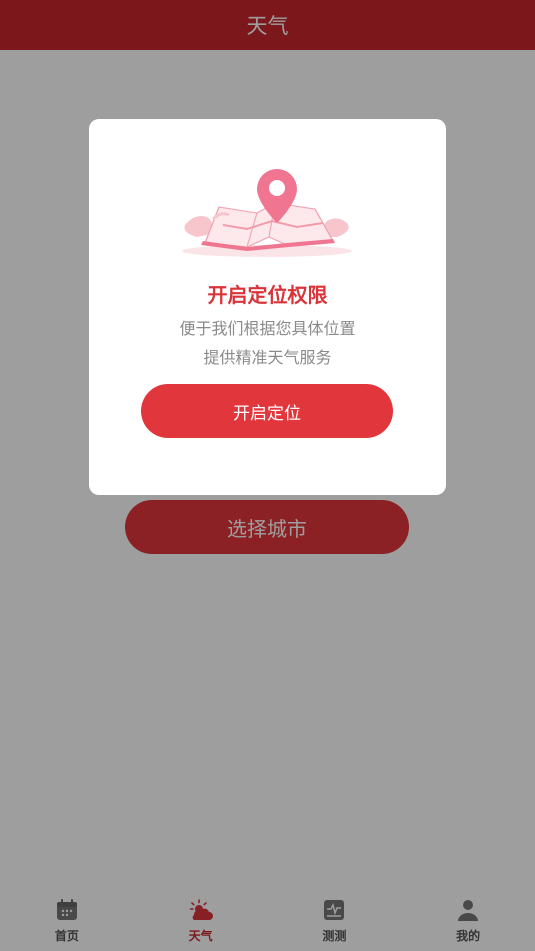 This screenshot has width=535, height=951. I want to click on location-map-illustration, so click(267, 213).